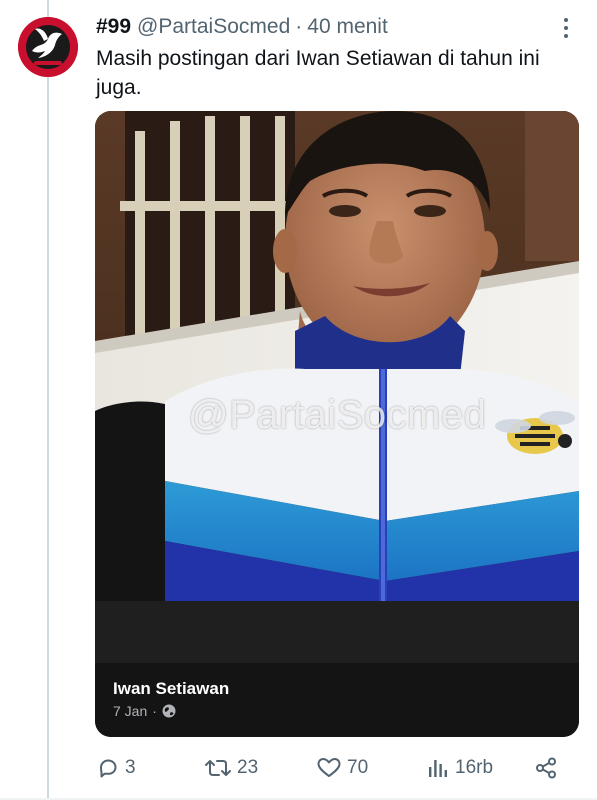 This screenshot has width=597, height=800. What do you see at coordinates (113, 27) in the screenshot?
I see `display-name: #99` at bounding box center [113, 27].